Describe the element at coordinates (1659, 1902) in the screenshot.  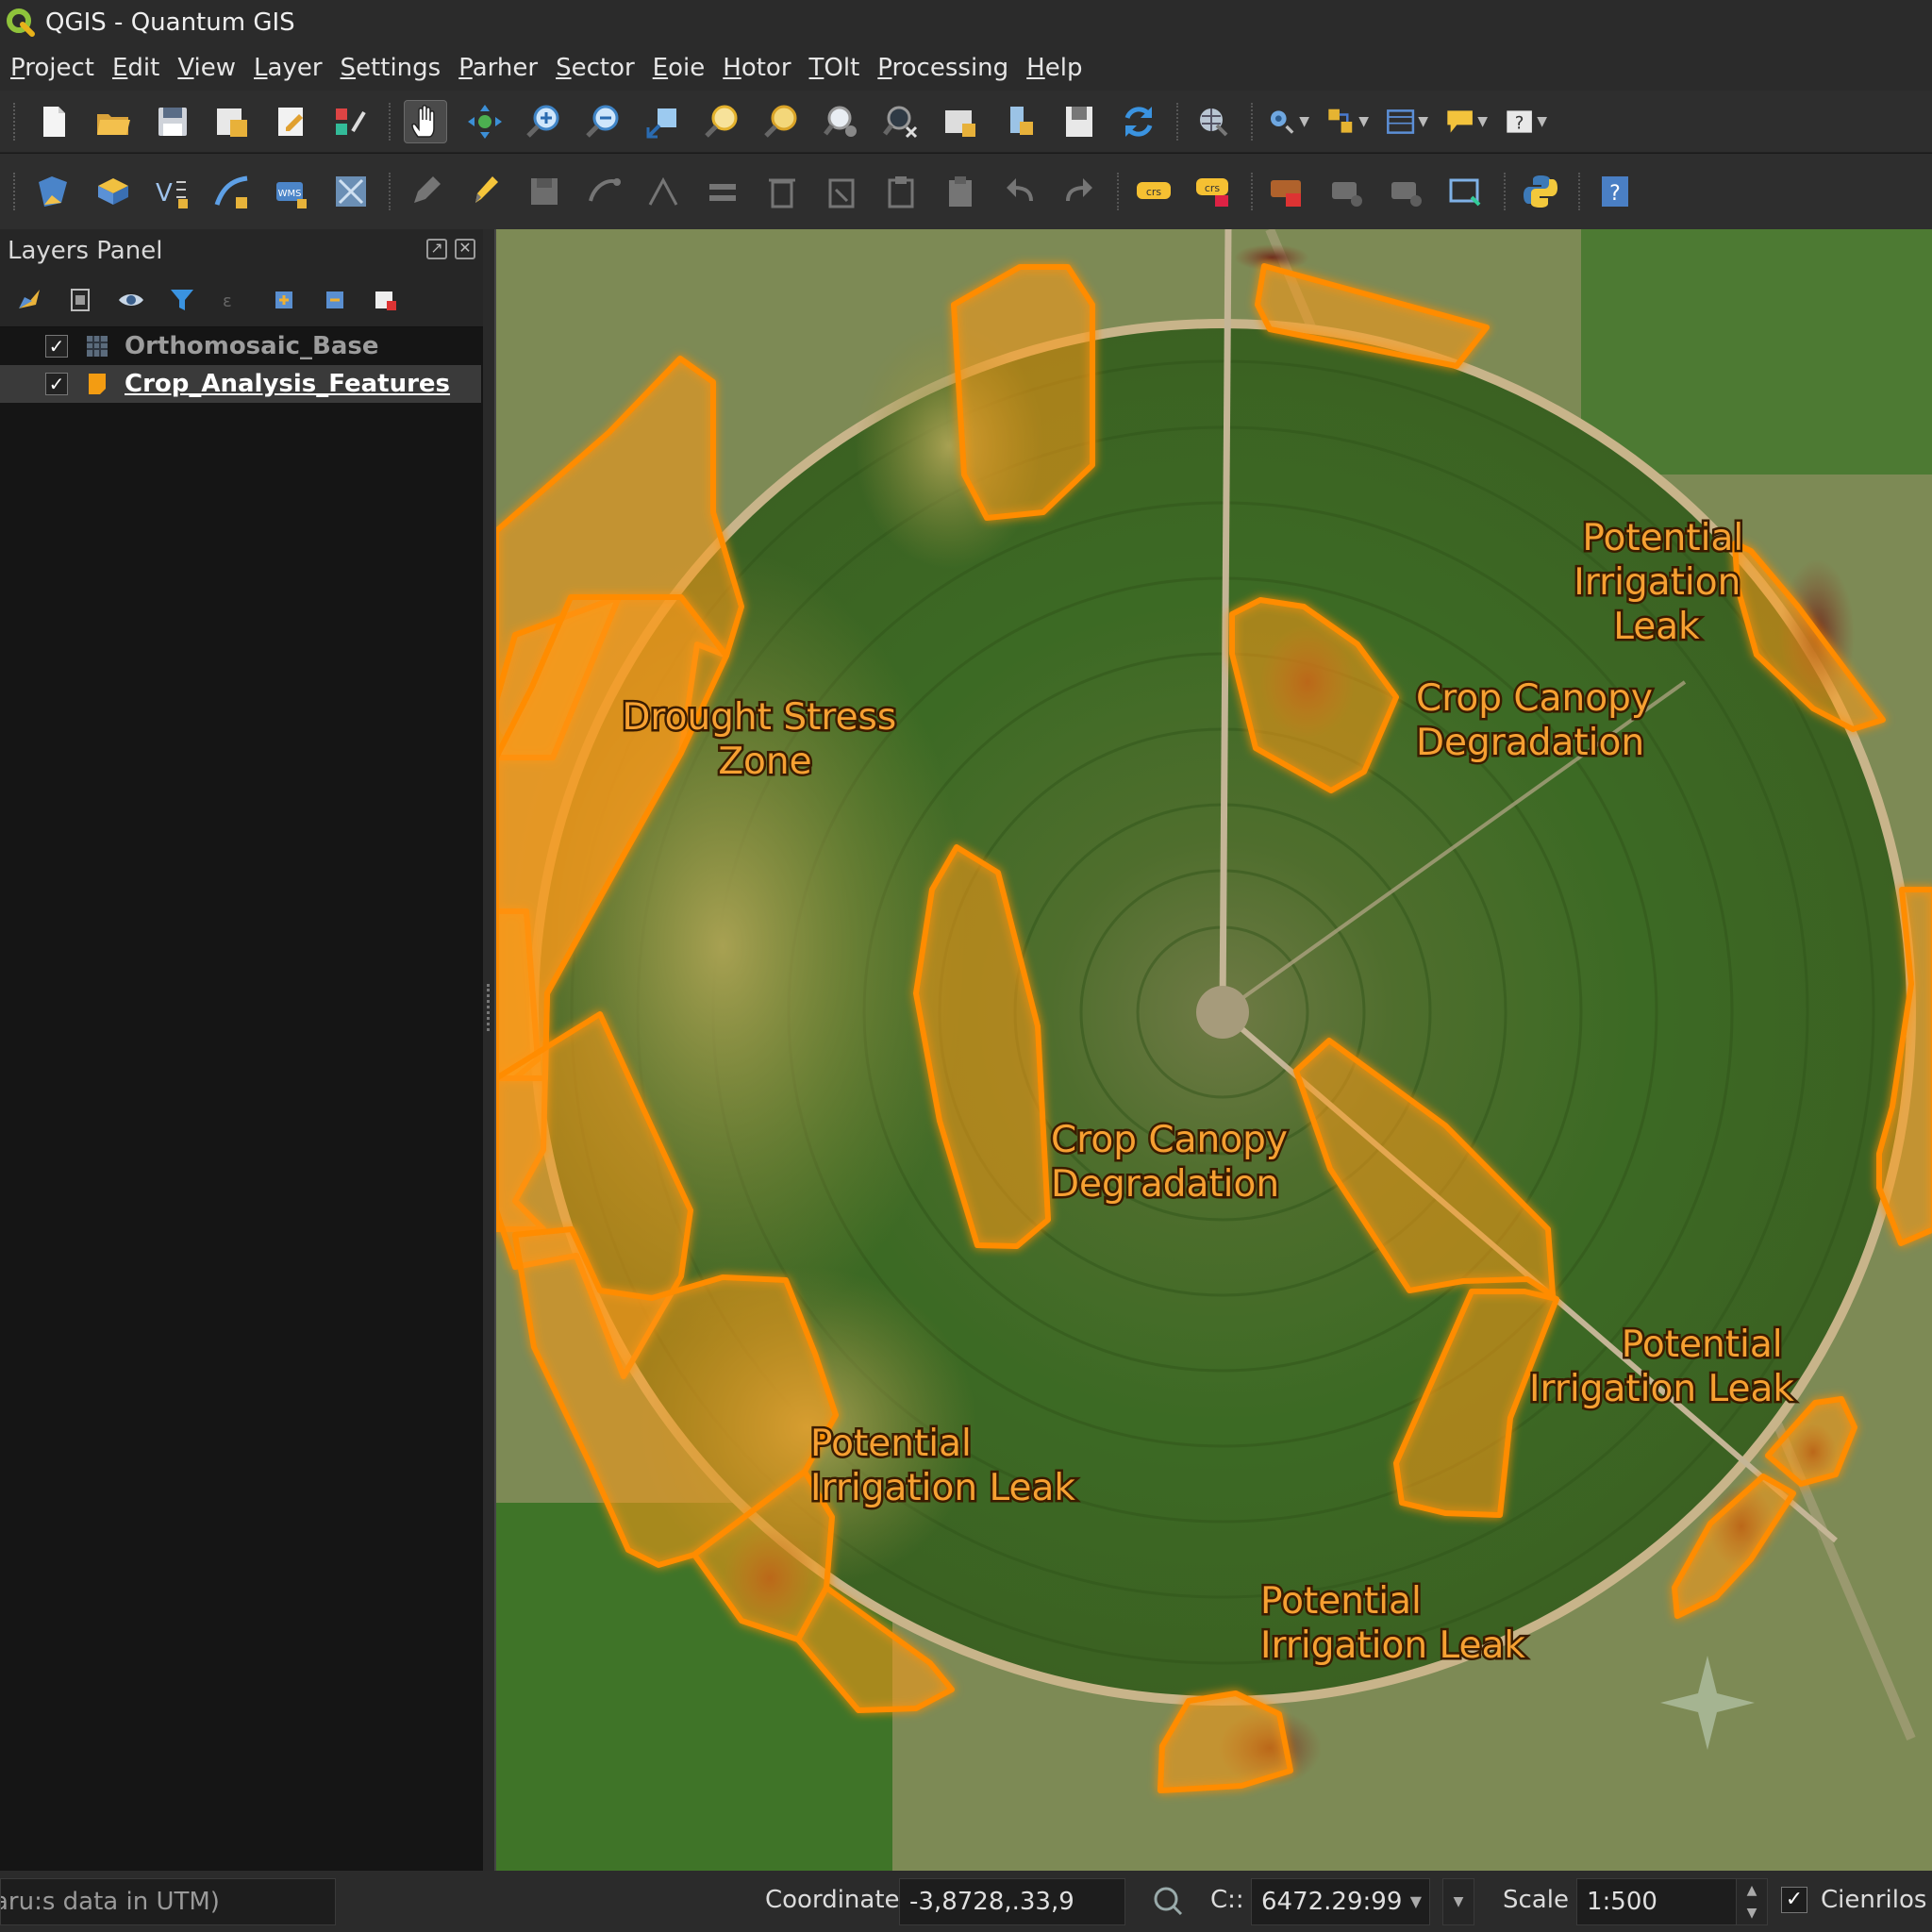
I see `scale-field: 1:500` at that location.